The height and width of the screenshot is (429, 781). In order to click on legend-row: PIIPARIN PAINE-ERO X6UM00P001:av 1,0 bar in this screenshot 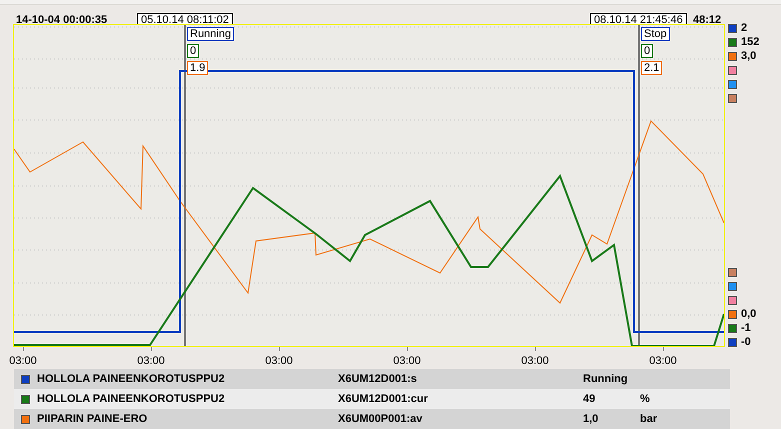, I will do `click(372, 419)`.